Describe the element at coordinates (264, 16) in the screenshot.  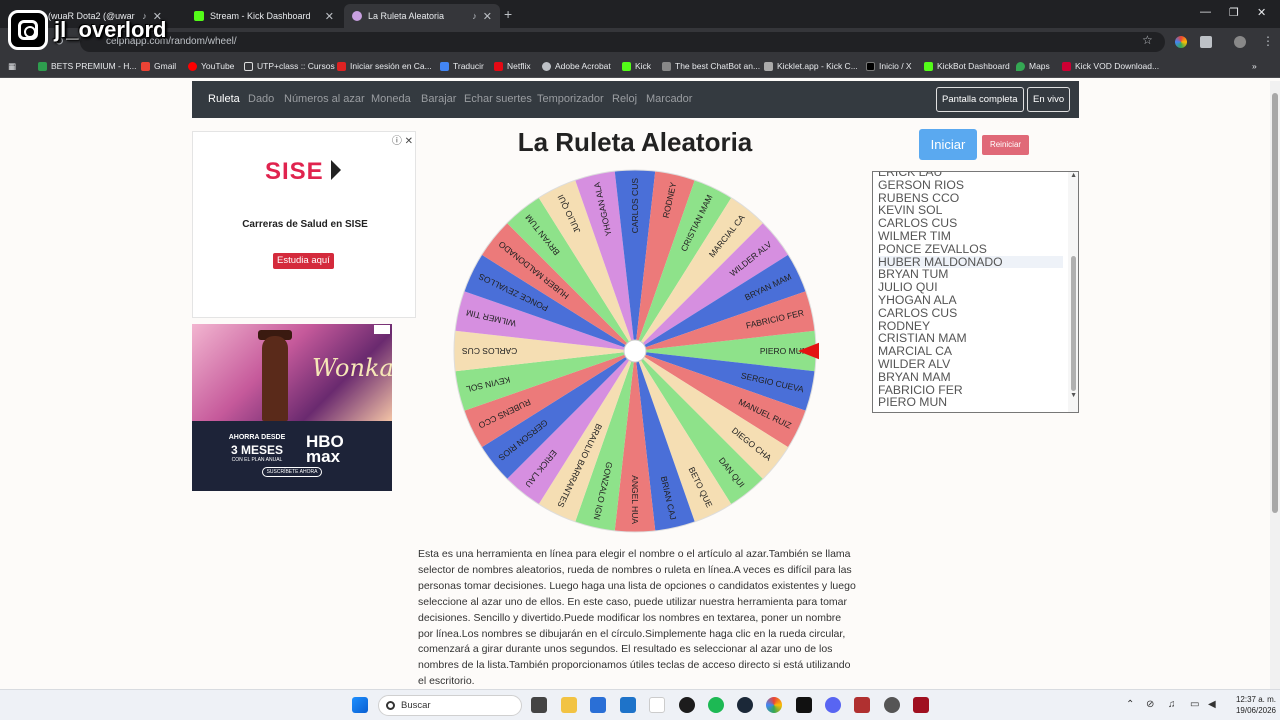
I see `tab-kick-dashboard: Stream - Kick Dashboard ✕` at that location.